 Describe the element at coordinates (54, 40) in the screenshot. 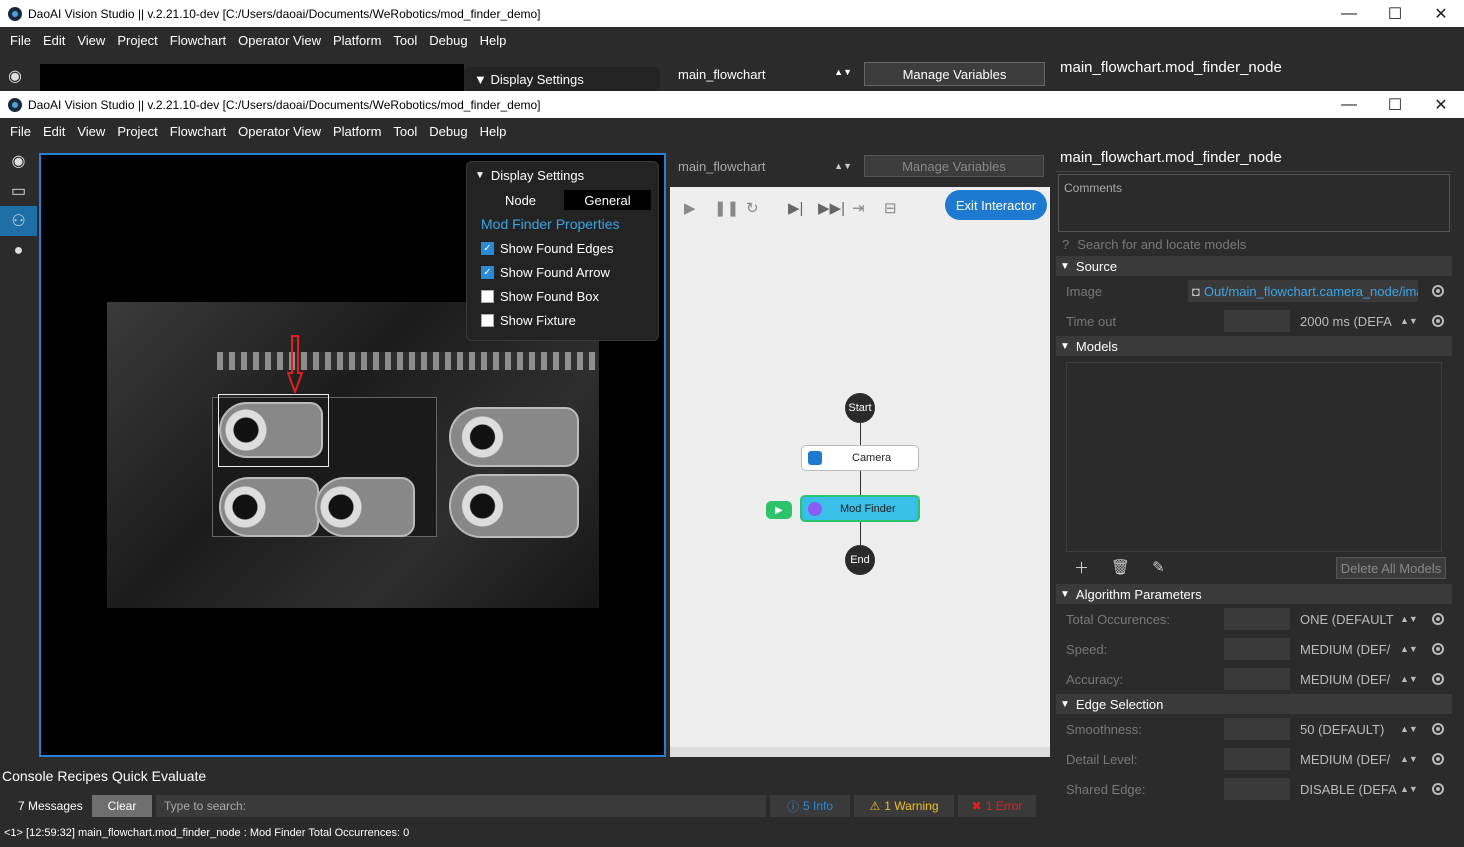

I see `back-menu-edit: Edit` at that location.